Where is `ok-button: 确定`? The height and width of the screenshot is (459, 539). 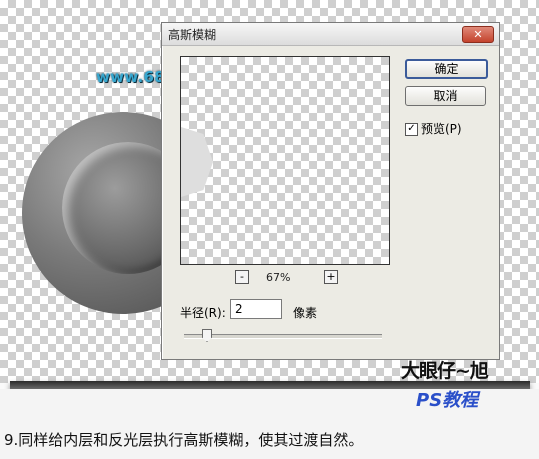 ok-button: 确定 is located at coordinates (446, 69).